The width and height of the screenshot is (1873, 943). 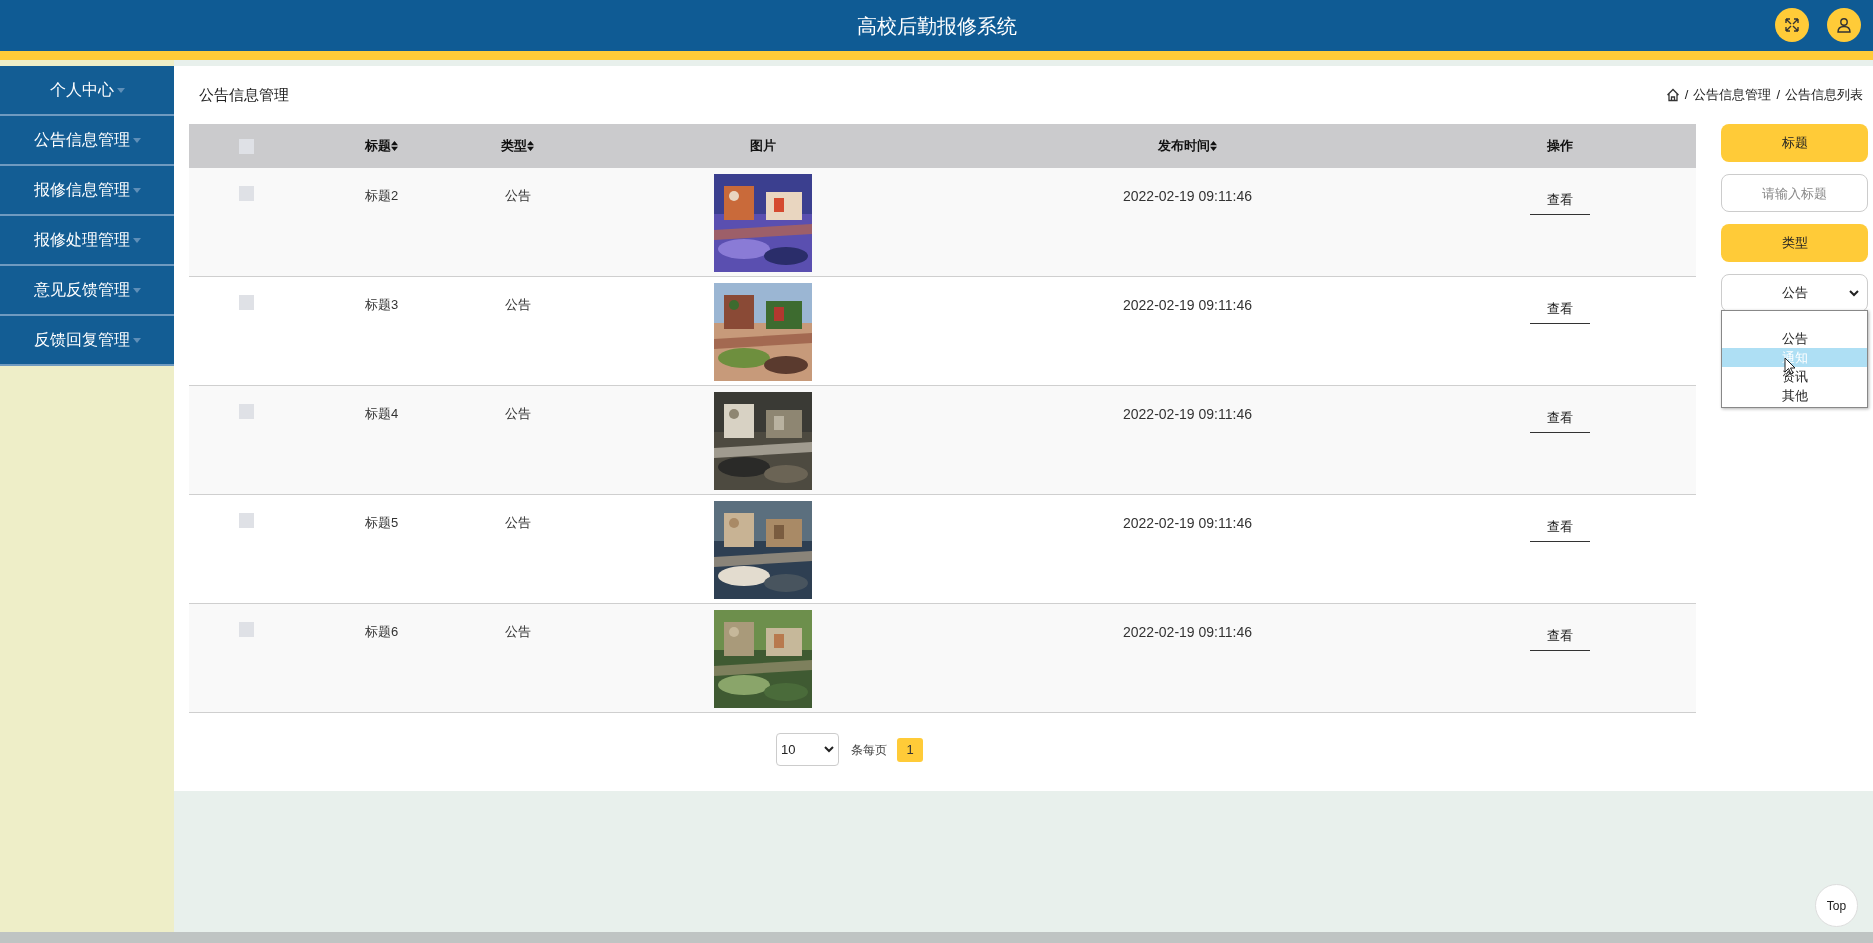 I want to click on sidebar-item: 个人中心, so click(x=87, y=91).